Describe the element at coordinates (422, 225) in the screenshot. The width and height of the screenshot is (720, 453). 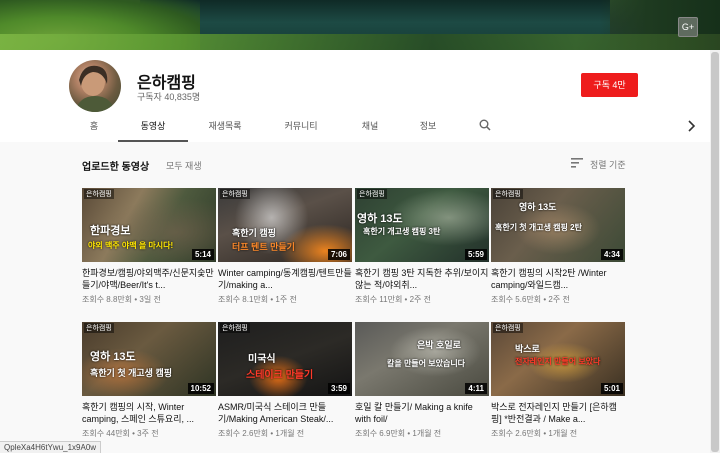
I see `video-thumbnail: 은하캠핑 영하 13도 혹한기 개고생 캠핑 3탄 5:59` at that location.